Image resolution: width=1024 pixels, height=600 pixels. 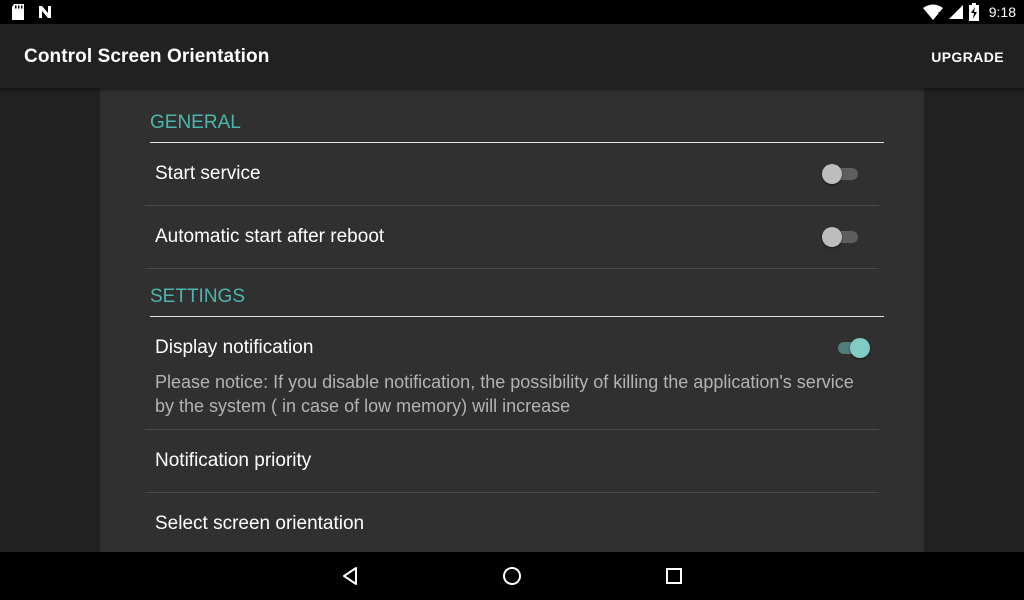 What do you see at coordinates (512, 237) in the screenshot?
I see `pref-auto-start: Automatic start after reboot` at bounding box center [512, 237].